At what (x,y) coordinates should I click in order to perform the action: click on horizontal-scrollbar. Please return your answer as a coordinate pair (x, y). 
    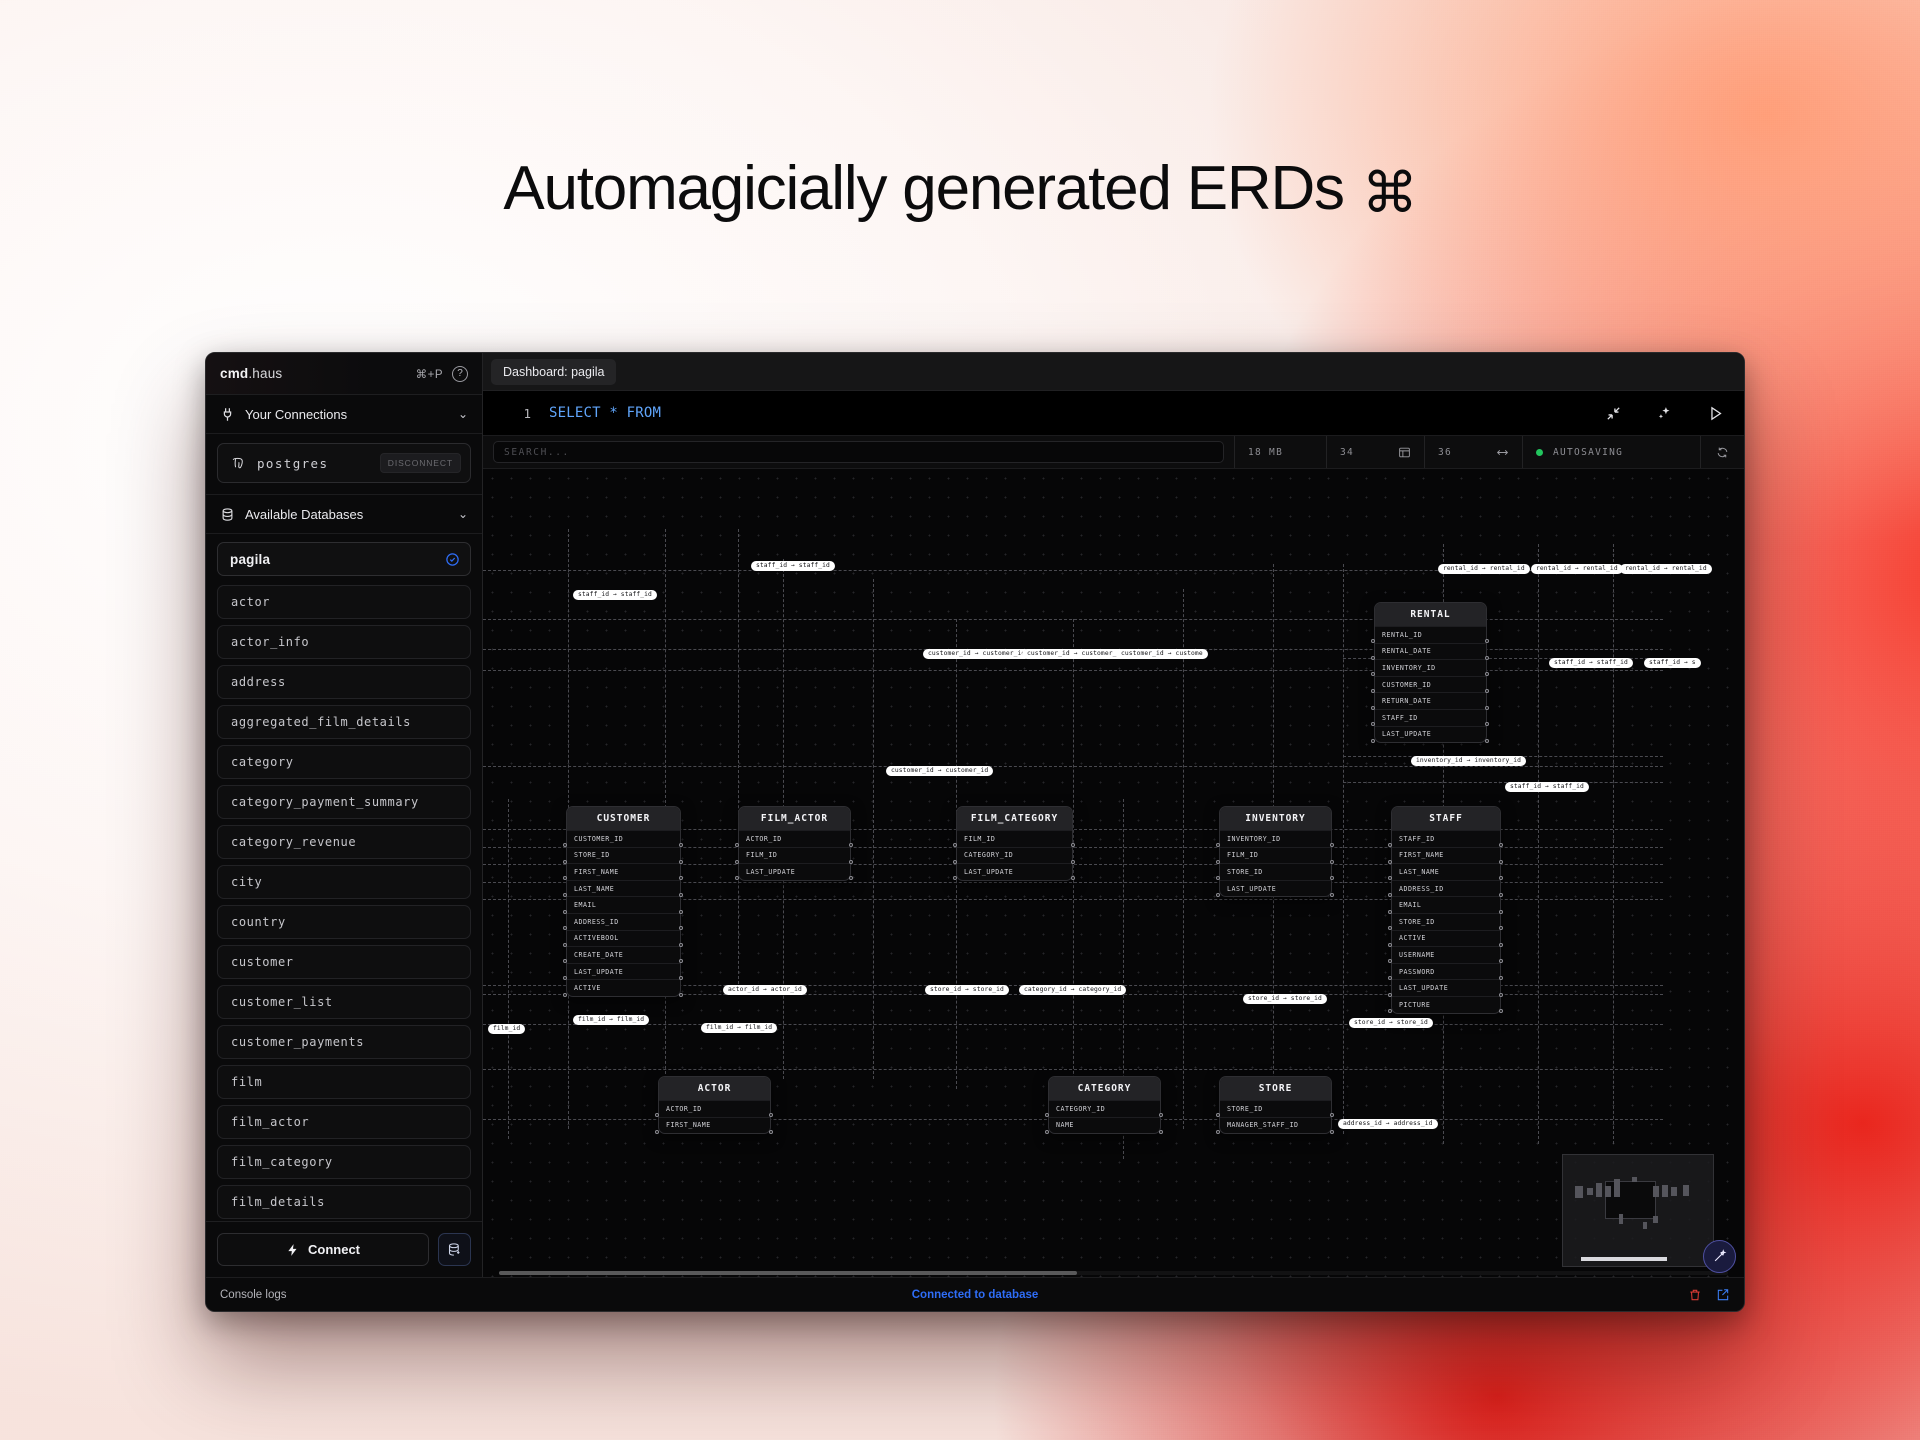
    Looking at the image, I should click on (1113, 1273).